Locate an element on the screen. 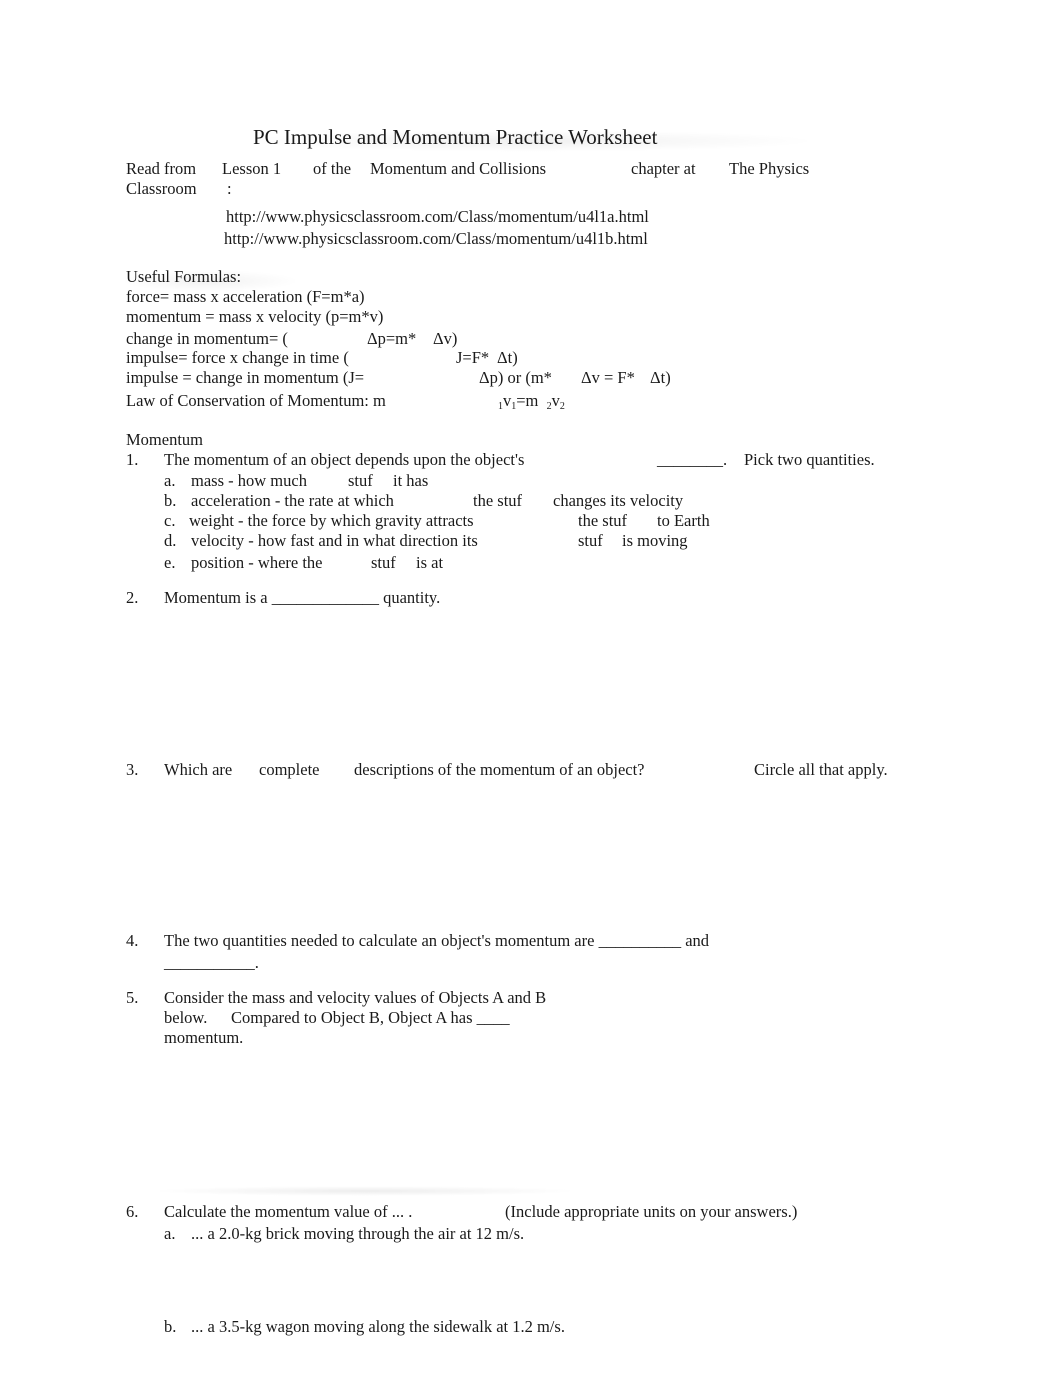  question-text: Which are is located at coordinates (198, 769).